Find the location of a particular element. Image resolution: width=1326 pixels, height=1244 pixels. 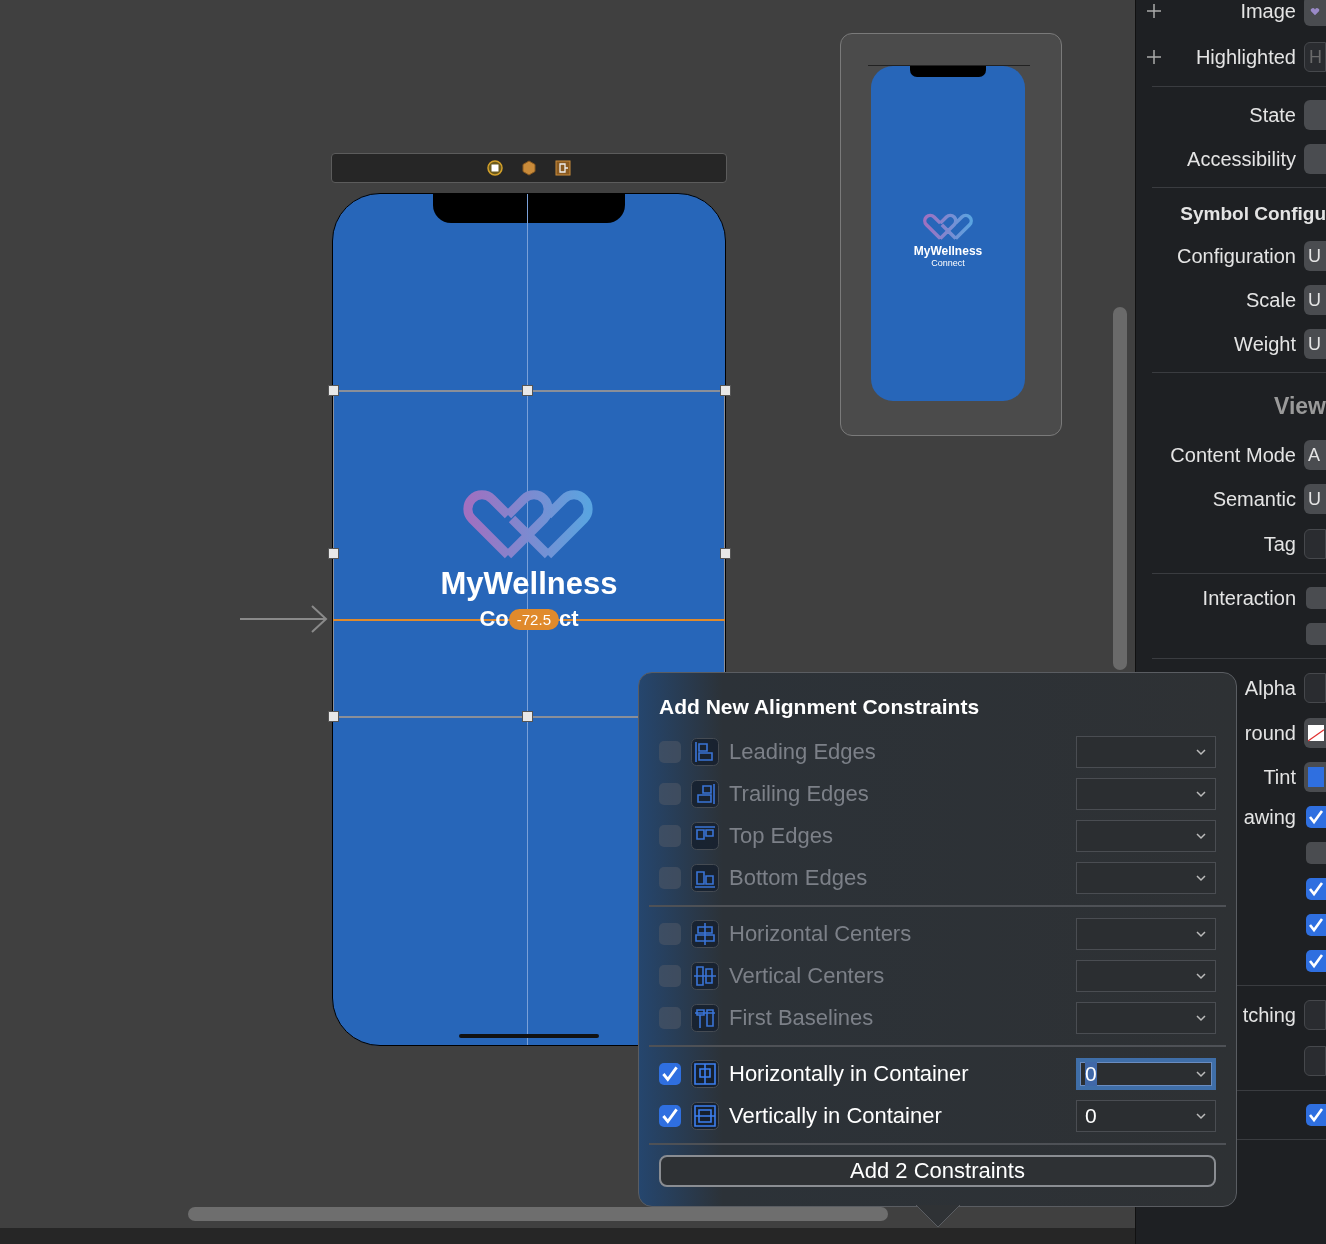

image-well is located at coordinates (1315, 13).